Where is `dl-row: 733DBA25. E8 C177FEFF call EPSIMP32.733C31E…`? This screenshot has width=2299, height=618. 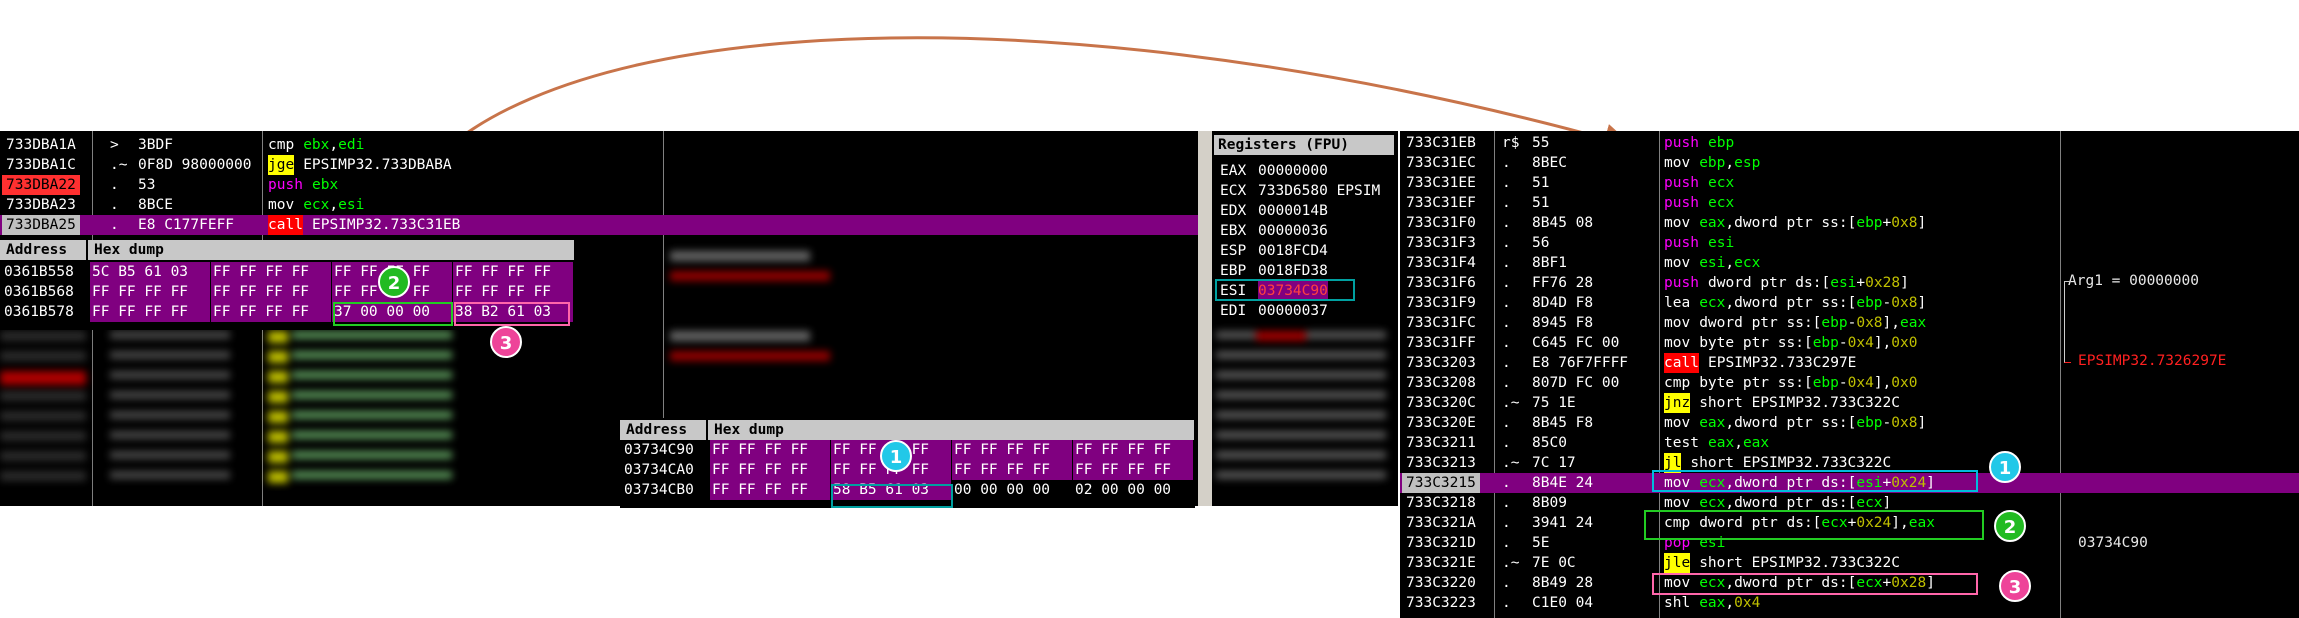 dl-row: 733DBA25. E8 C177FEFF call EPSIMP32.733C31E… is located at coordinates (605, 225).